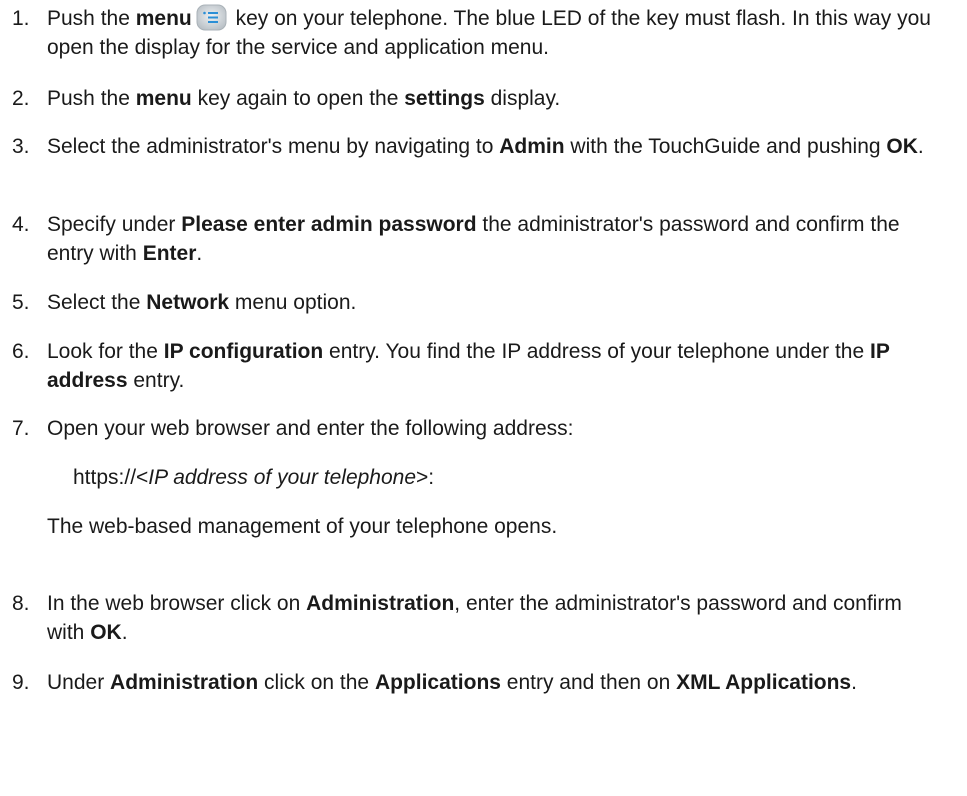 Image resolution: width=967 pixels, height=796 pixels. I want to click on step-text-run: menu option., so click(293, 302).